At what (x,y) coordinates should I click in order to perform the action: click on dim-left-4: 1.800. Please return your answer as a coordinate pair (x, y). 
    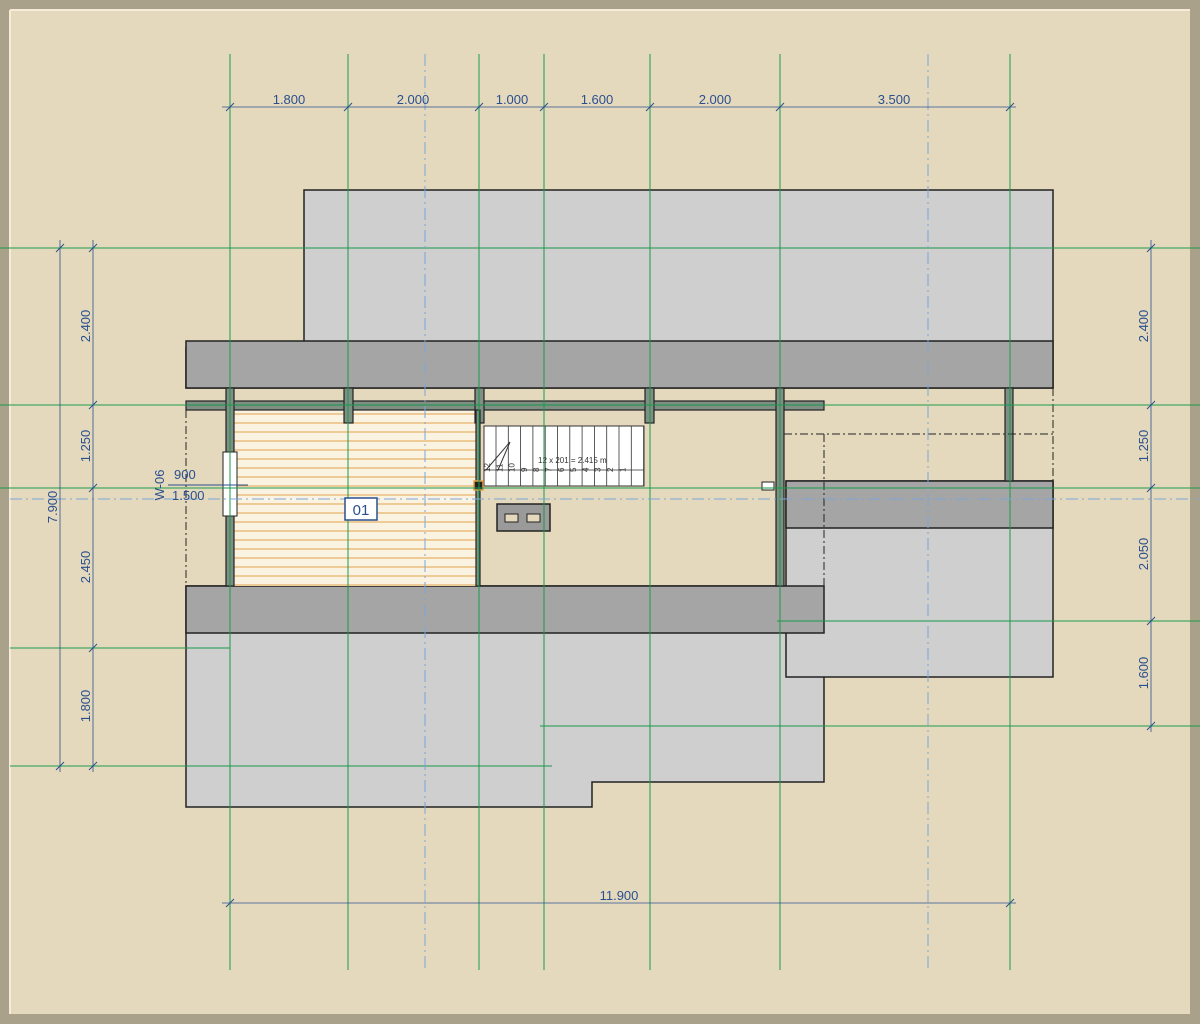
    Looking at the image, I should click on (85, 706).